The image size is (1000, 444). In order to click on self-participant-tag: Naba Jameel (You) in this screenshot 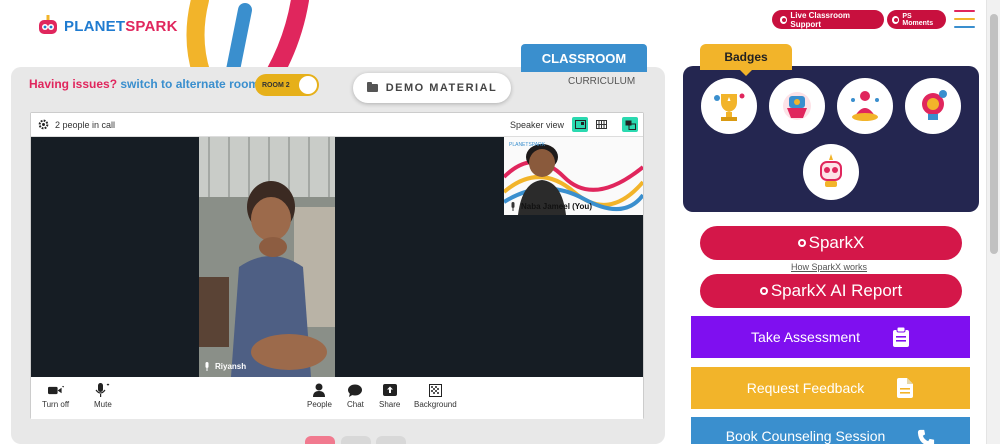, I will do `click(551, 206)`.